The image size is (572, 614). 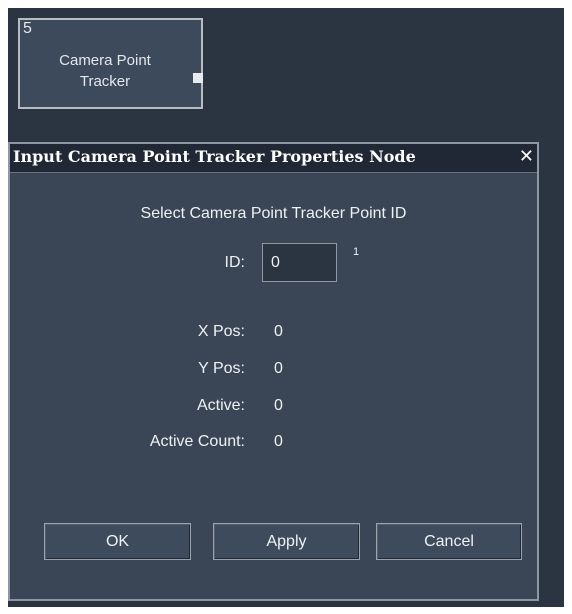 I want to click on node-output-port, so click(x=198, y=78).